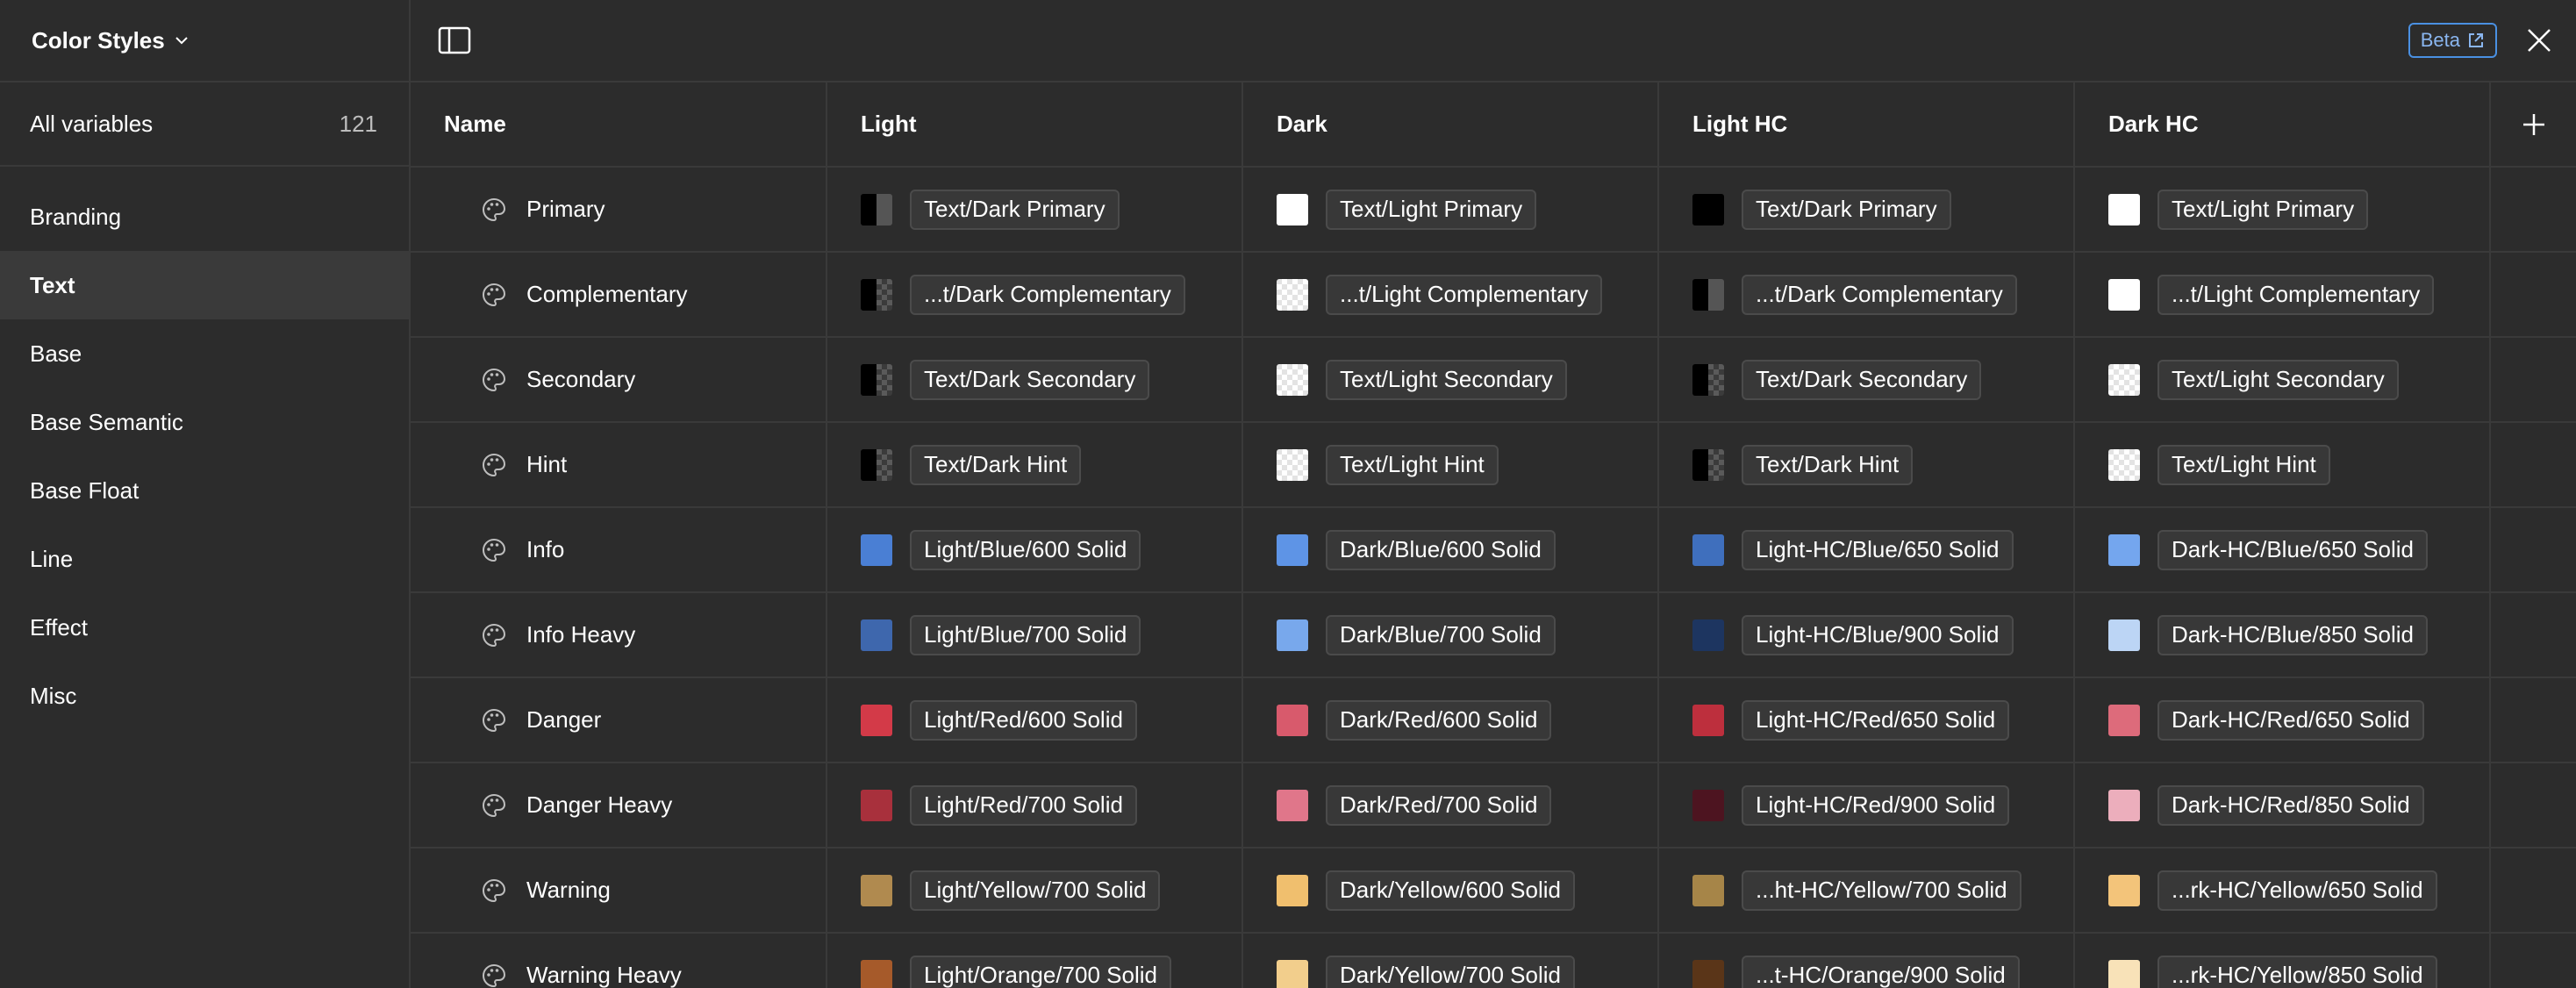 Image resolution: width=2576 pixels, height=988 pixels. I want to click on value-cell: Dark-HC/Blue/650 Solid, so click(2282, 550).